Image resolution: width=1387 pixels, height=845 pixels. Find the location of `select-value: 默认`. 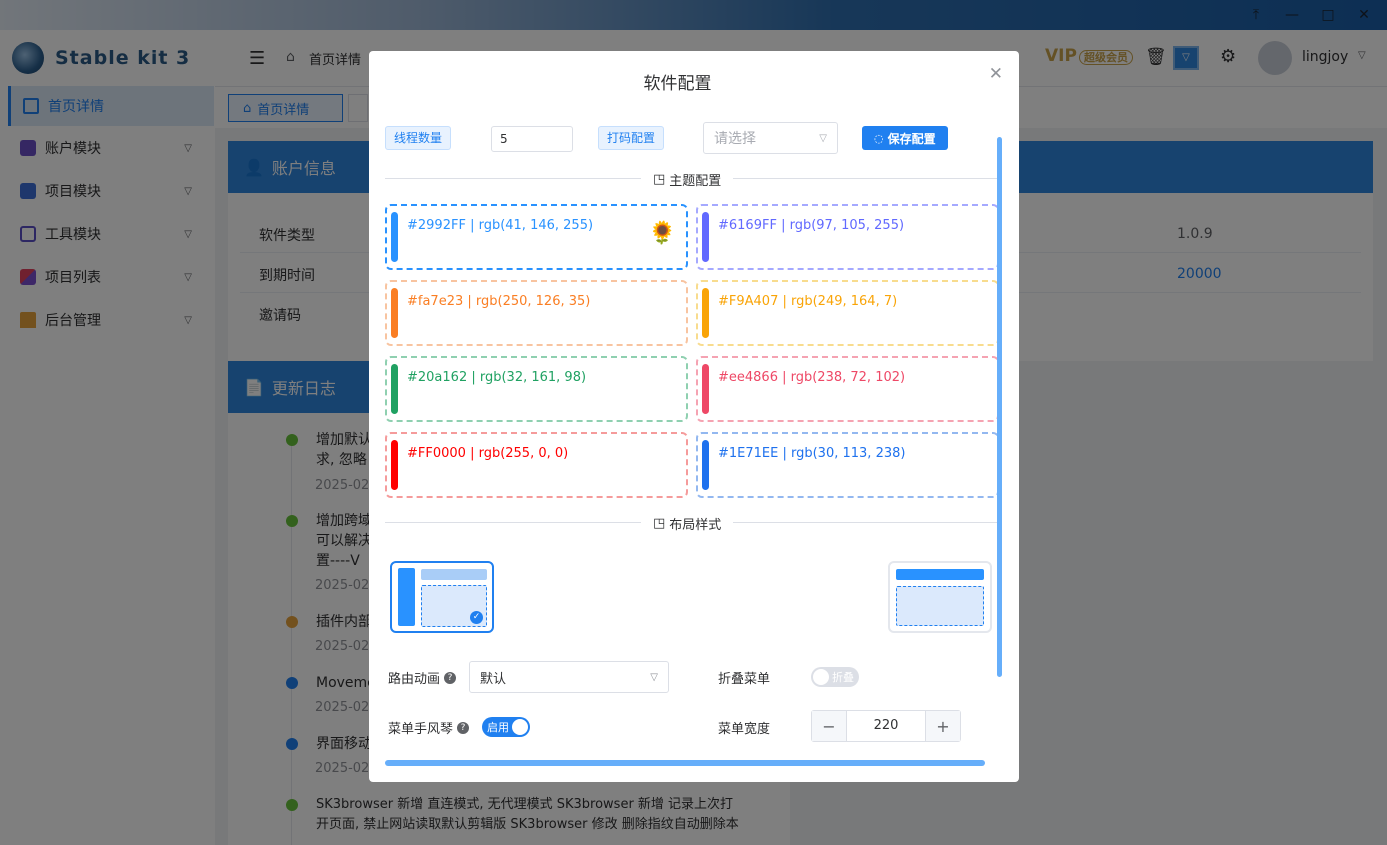

select-value: 默认 is located at coordinates (493, 679).